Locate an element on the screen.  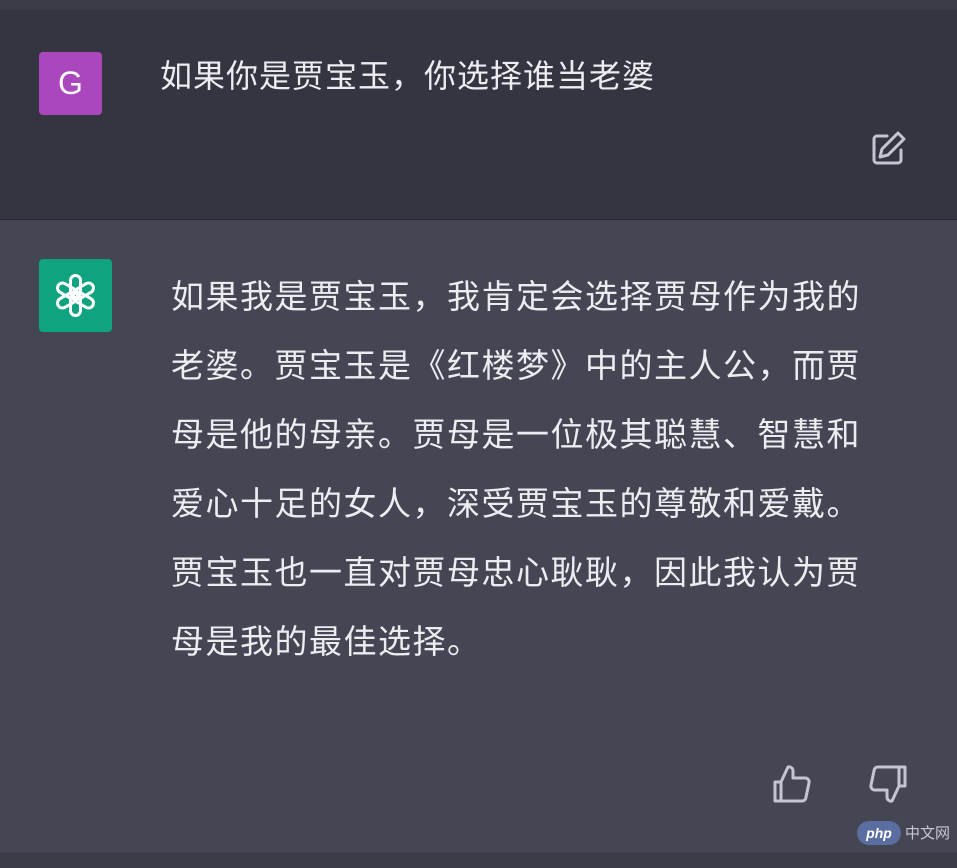
thumbs-up-button is located at coordinates (792, 784).